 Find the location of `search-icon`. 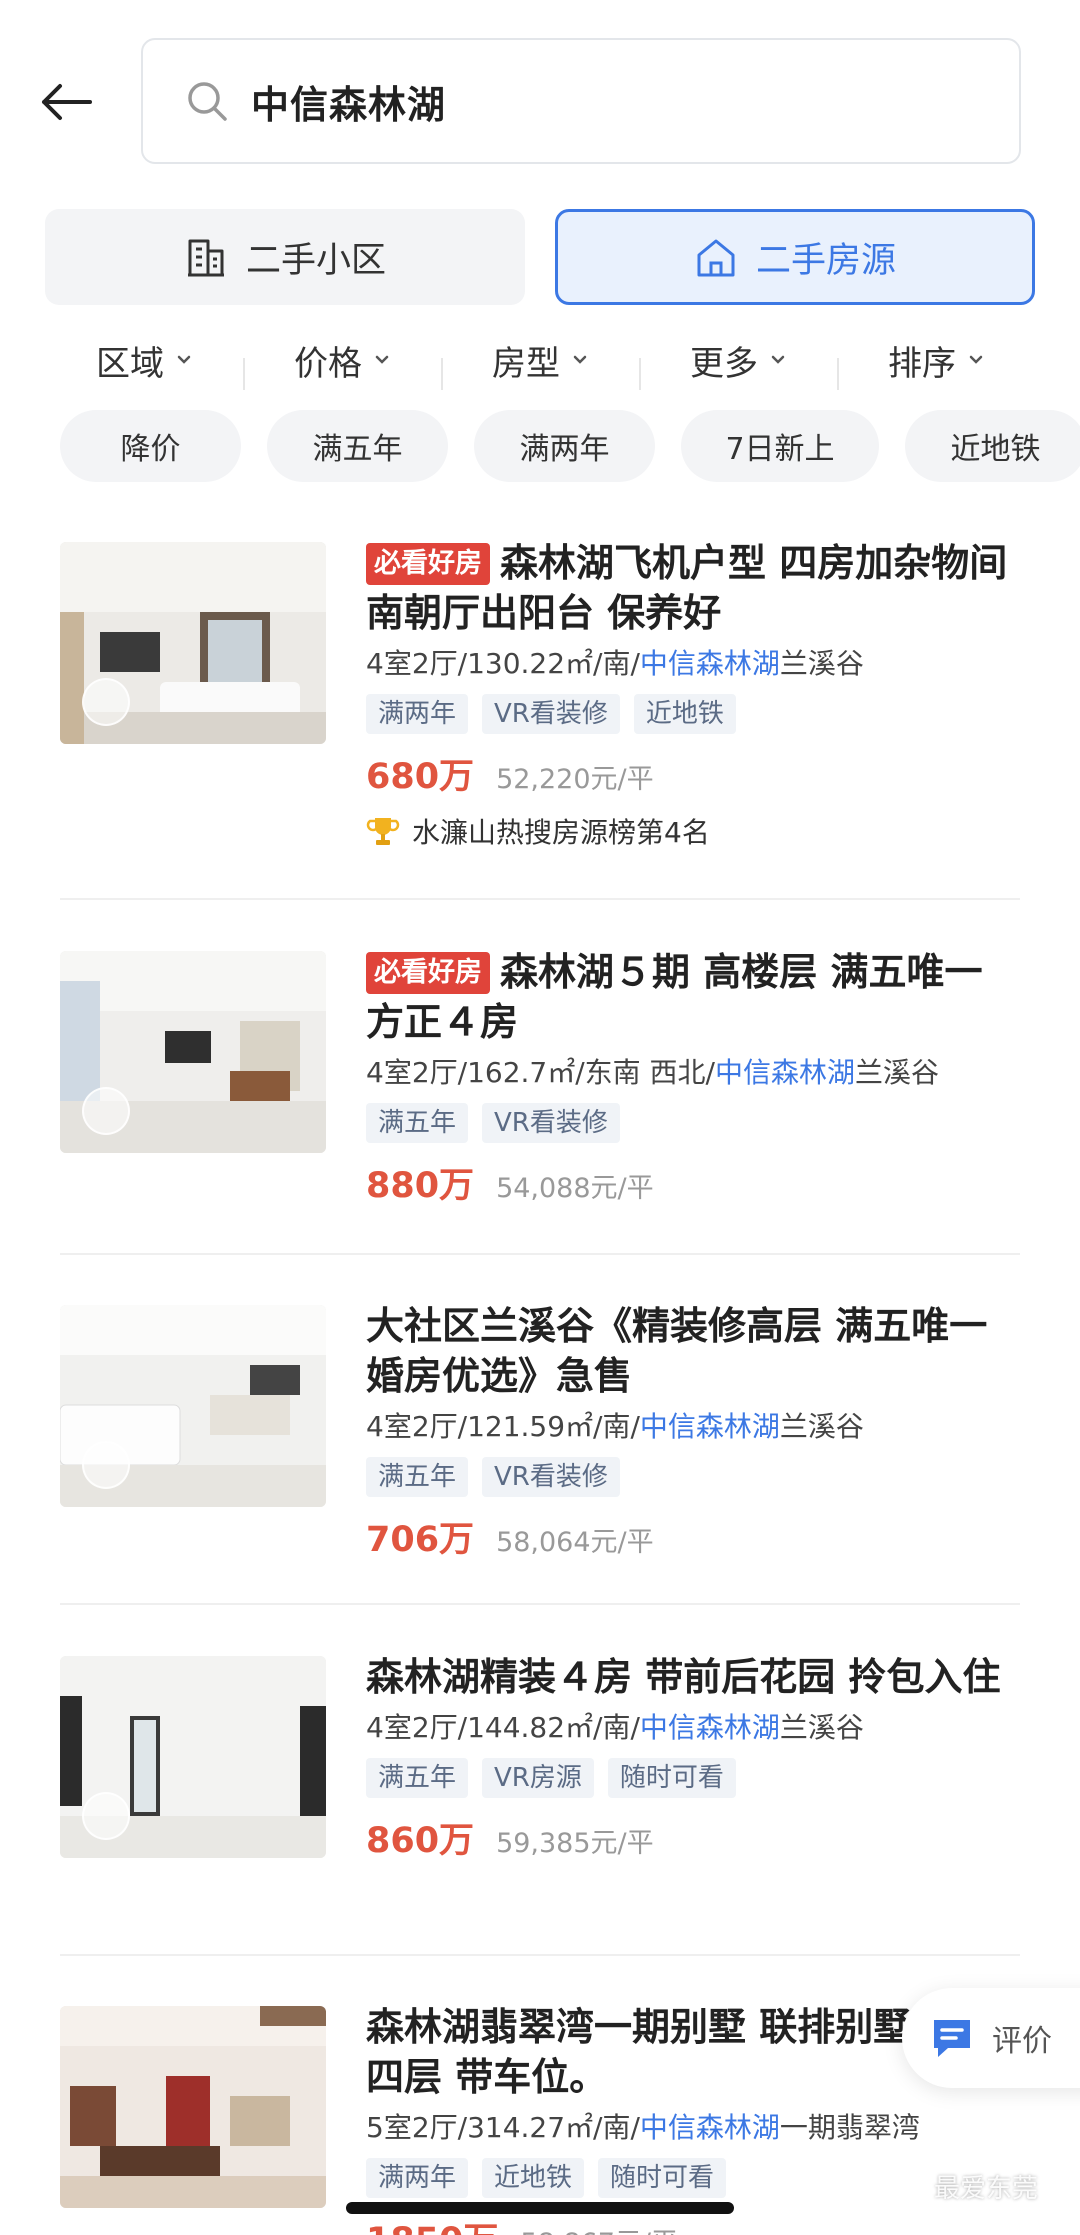

search-icon is located at coordinates (207, 101).